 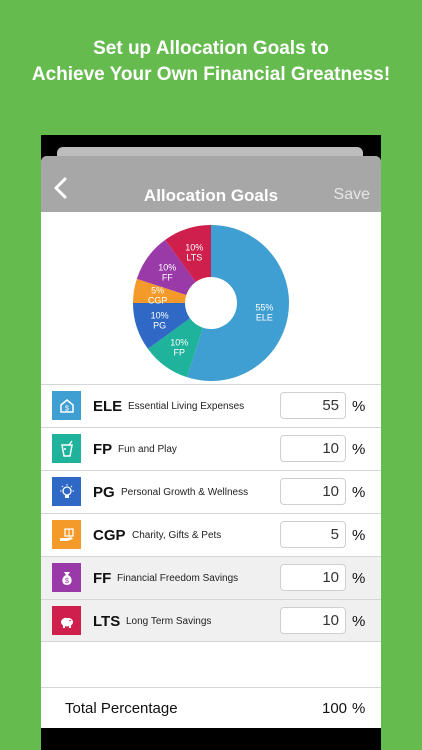 I want to click on category-code: CGP, so click(x=109, y=535).